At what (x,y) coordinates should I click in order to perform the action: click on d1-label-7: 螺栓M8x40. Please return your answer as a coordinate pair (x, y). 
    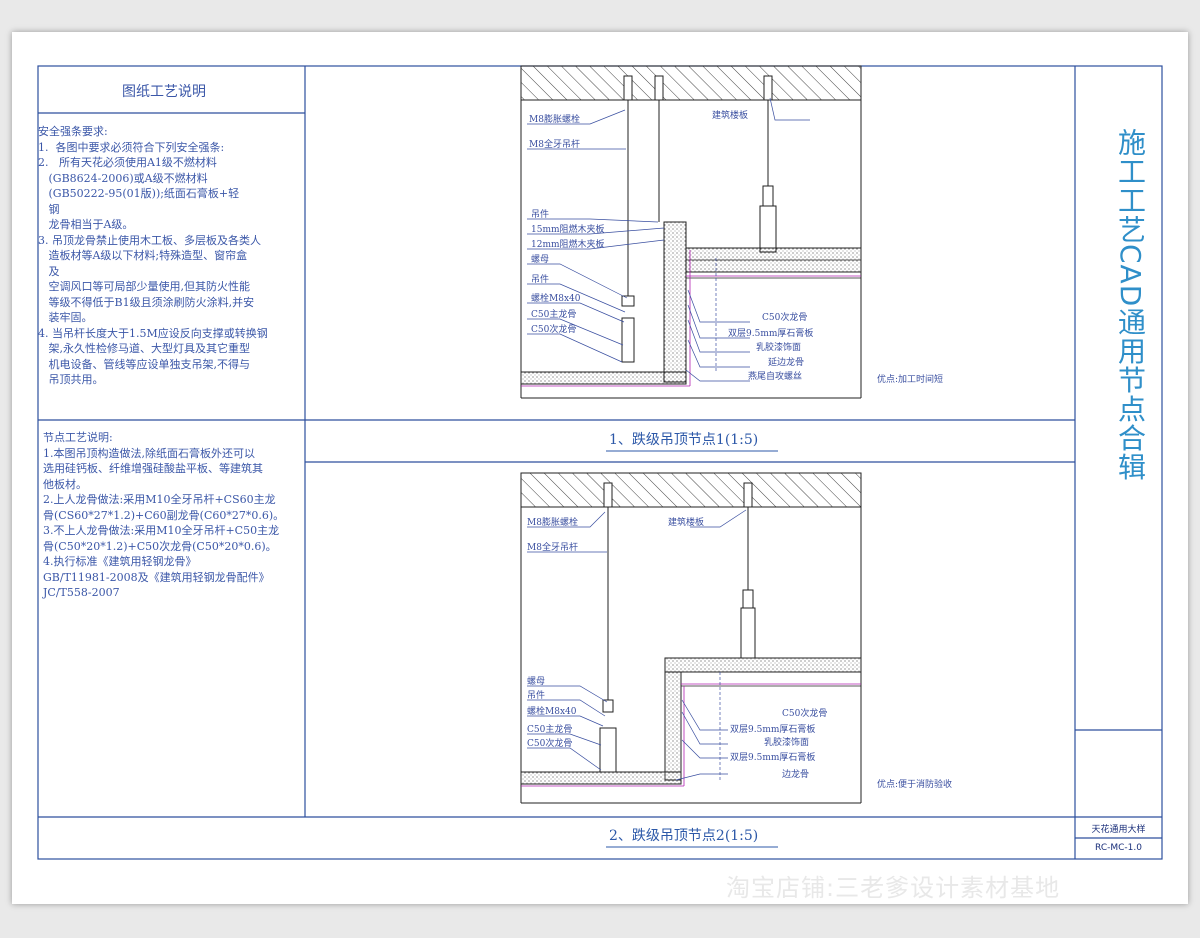
    Looking at the image, I should click on (556, 298).